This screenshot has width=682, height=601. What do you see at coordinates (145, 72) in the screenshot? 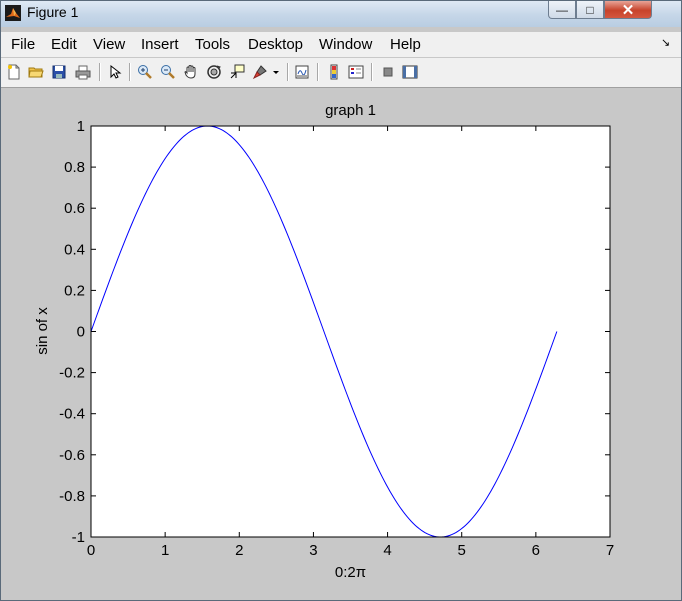
I see `zoom-in-icon` at bounding box center [145, 72].